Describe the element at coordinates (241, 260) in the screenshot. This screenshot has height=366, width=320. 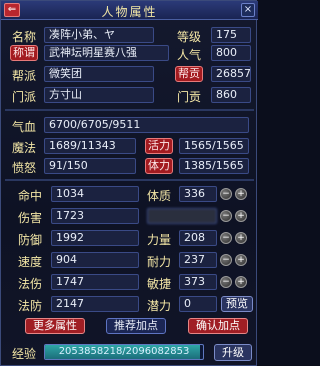
I see `endurance-plus-button: +` at that location.